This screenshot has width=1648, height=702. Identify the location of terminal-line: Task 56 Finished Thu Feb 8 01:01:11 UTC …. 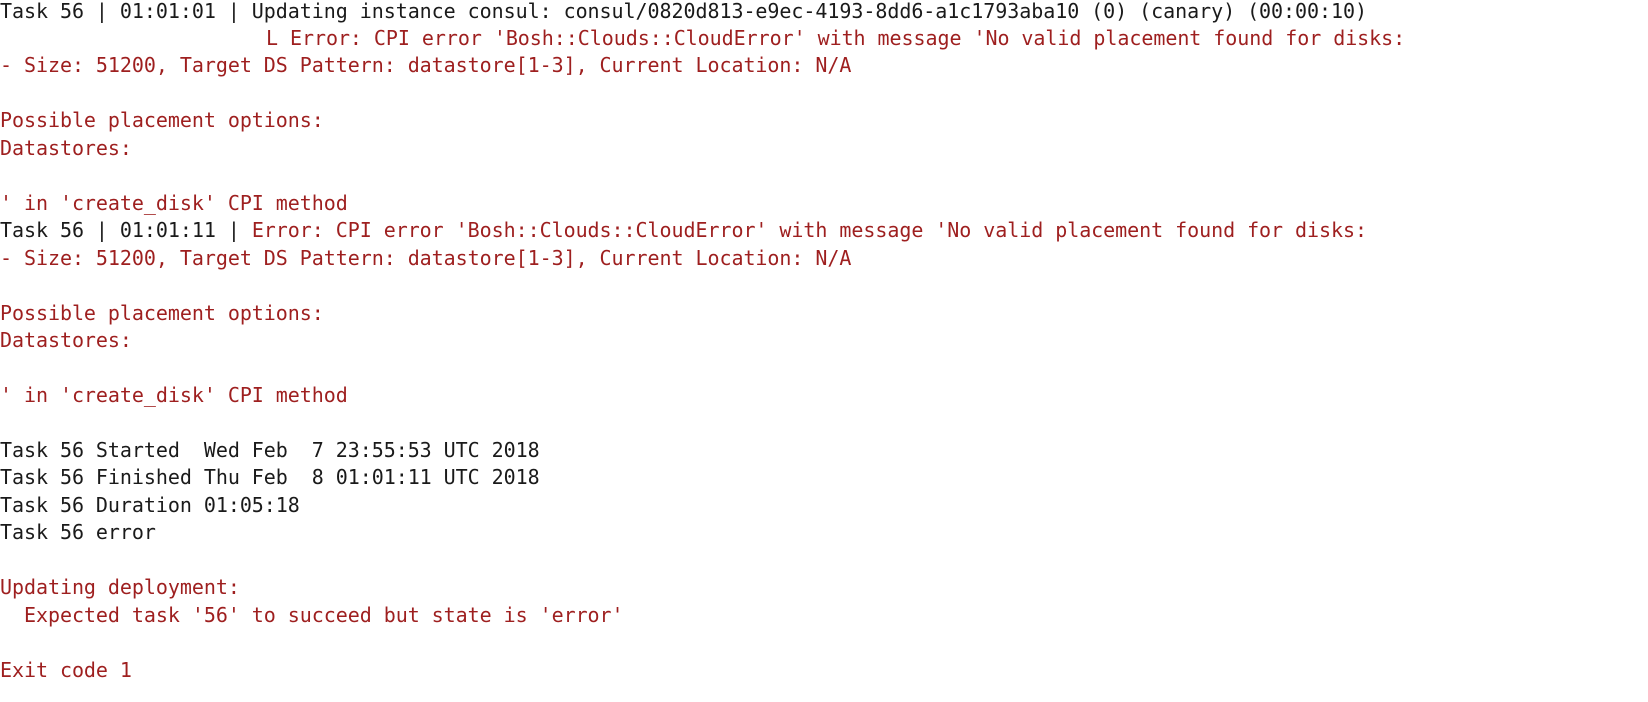
(270, 477).